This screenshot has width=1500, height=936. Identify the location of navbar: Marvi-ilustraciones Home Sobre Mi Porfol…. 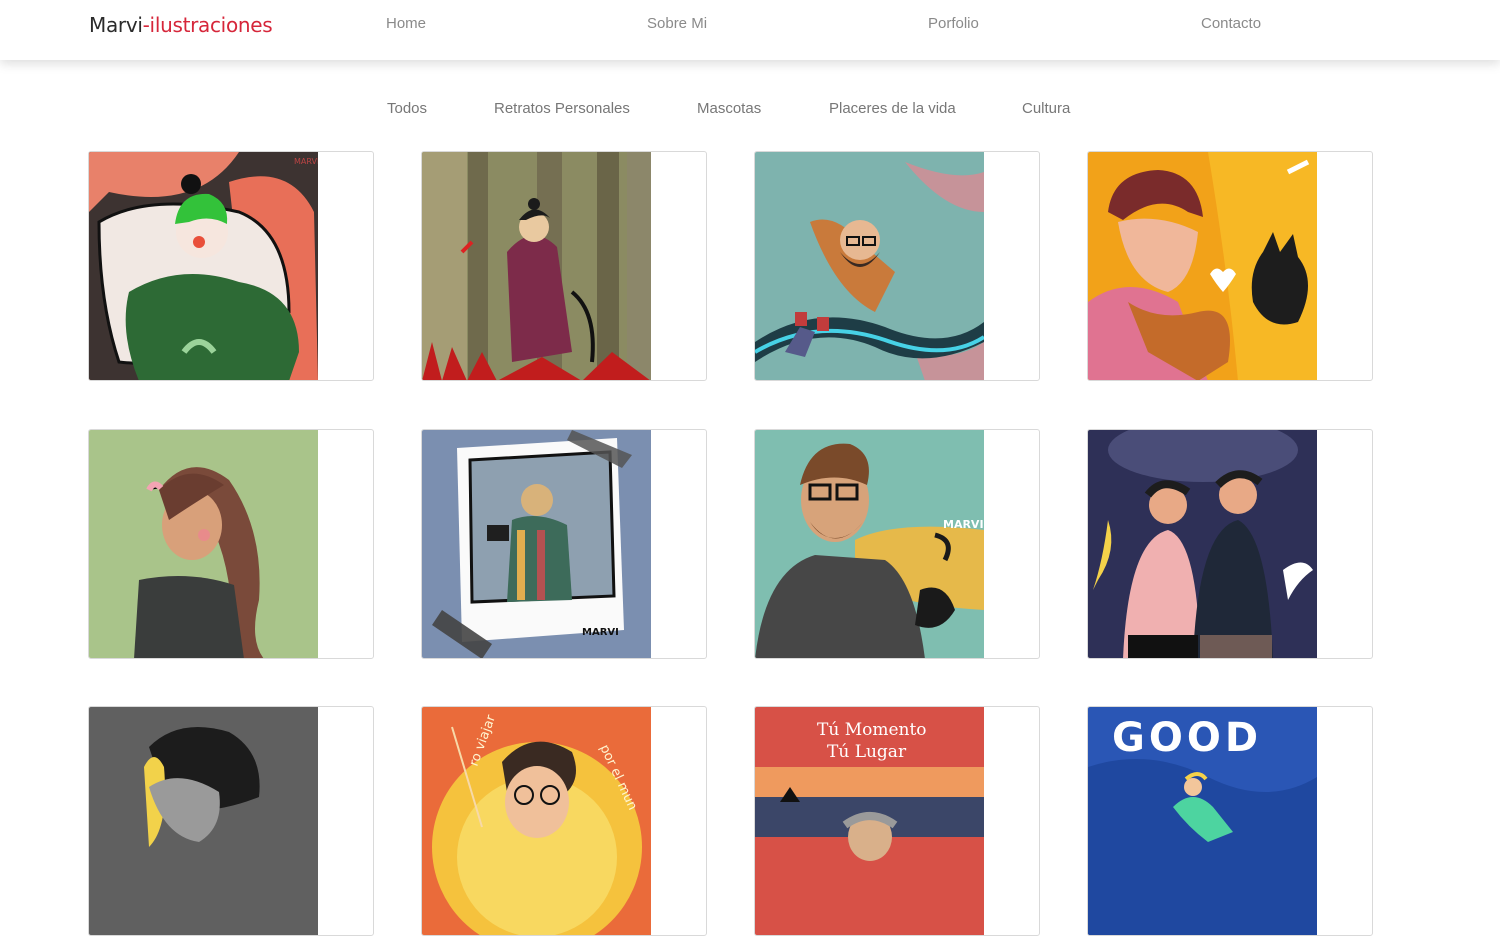
(750, 30).